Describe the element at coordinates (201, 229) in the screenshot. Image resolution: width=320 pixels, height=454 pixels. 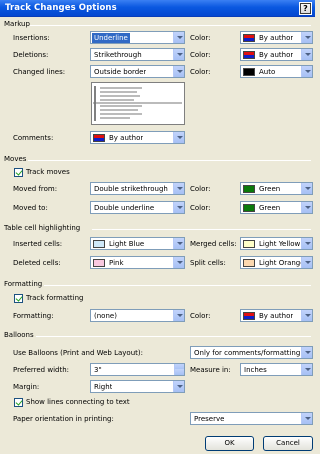
I see `table-cell-divider` at that location.